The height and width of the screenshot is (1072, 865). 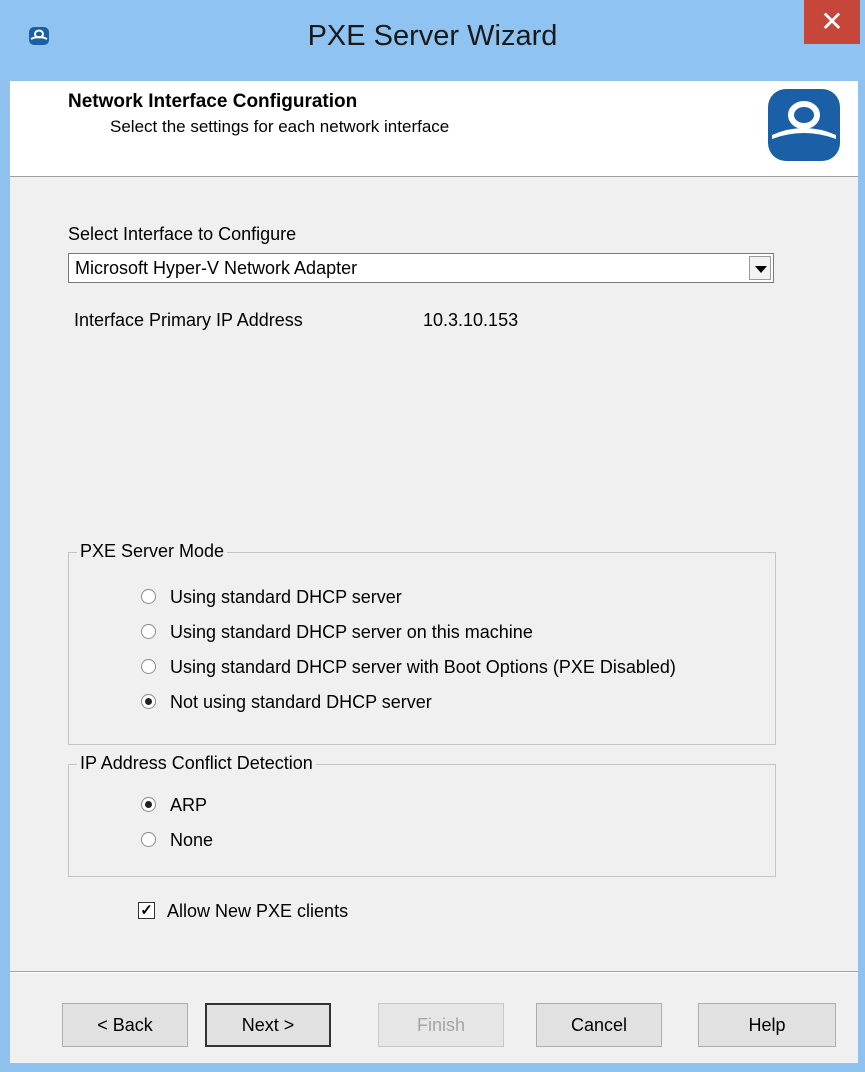 What do you see at coordinates (421, 268) in the screenshot?
I see `interface-select: Microsoft Hyper-V Network Adapter` at bounding box center [421, 268].